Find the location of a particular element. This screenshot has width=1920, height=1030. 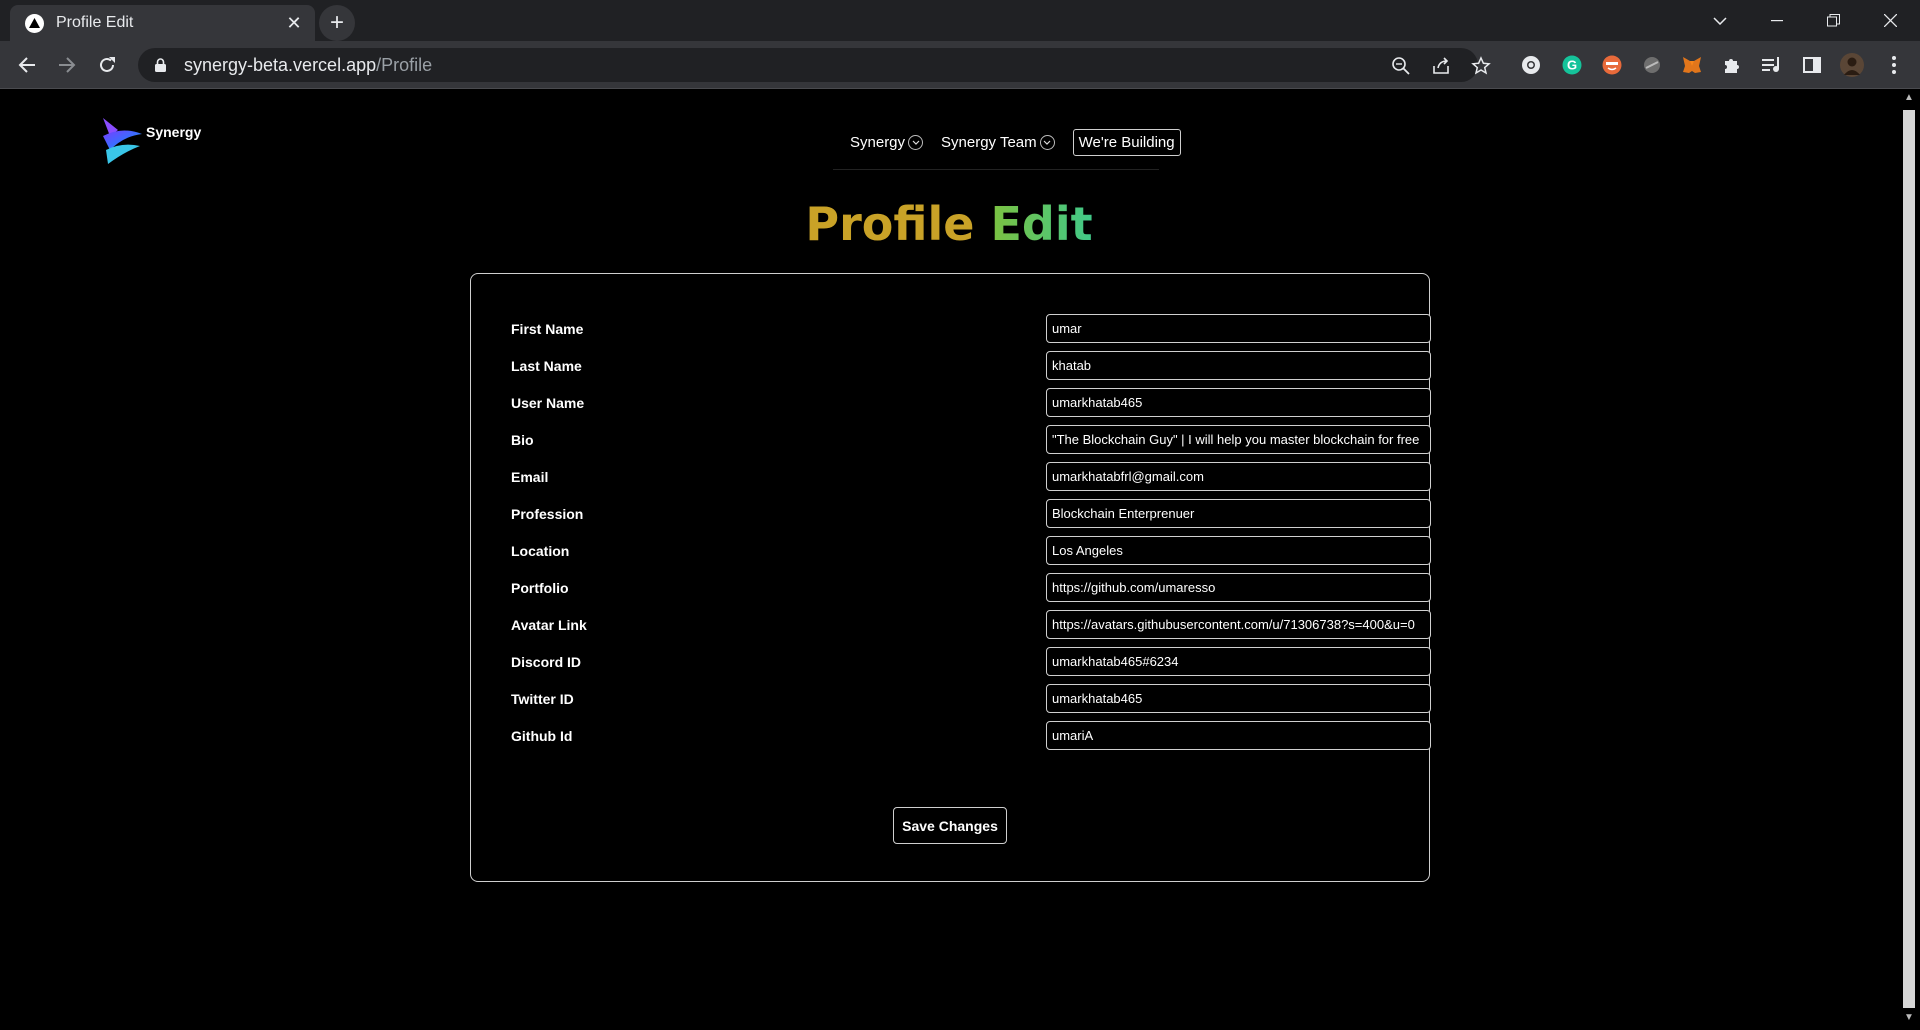

page-title-part2: Edit is located at coordinates (1041, 224).